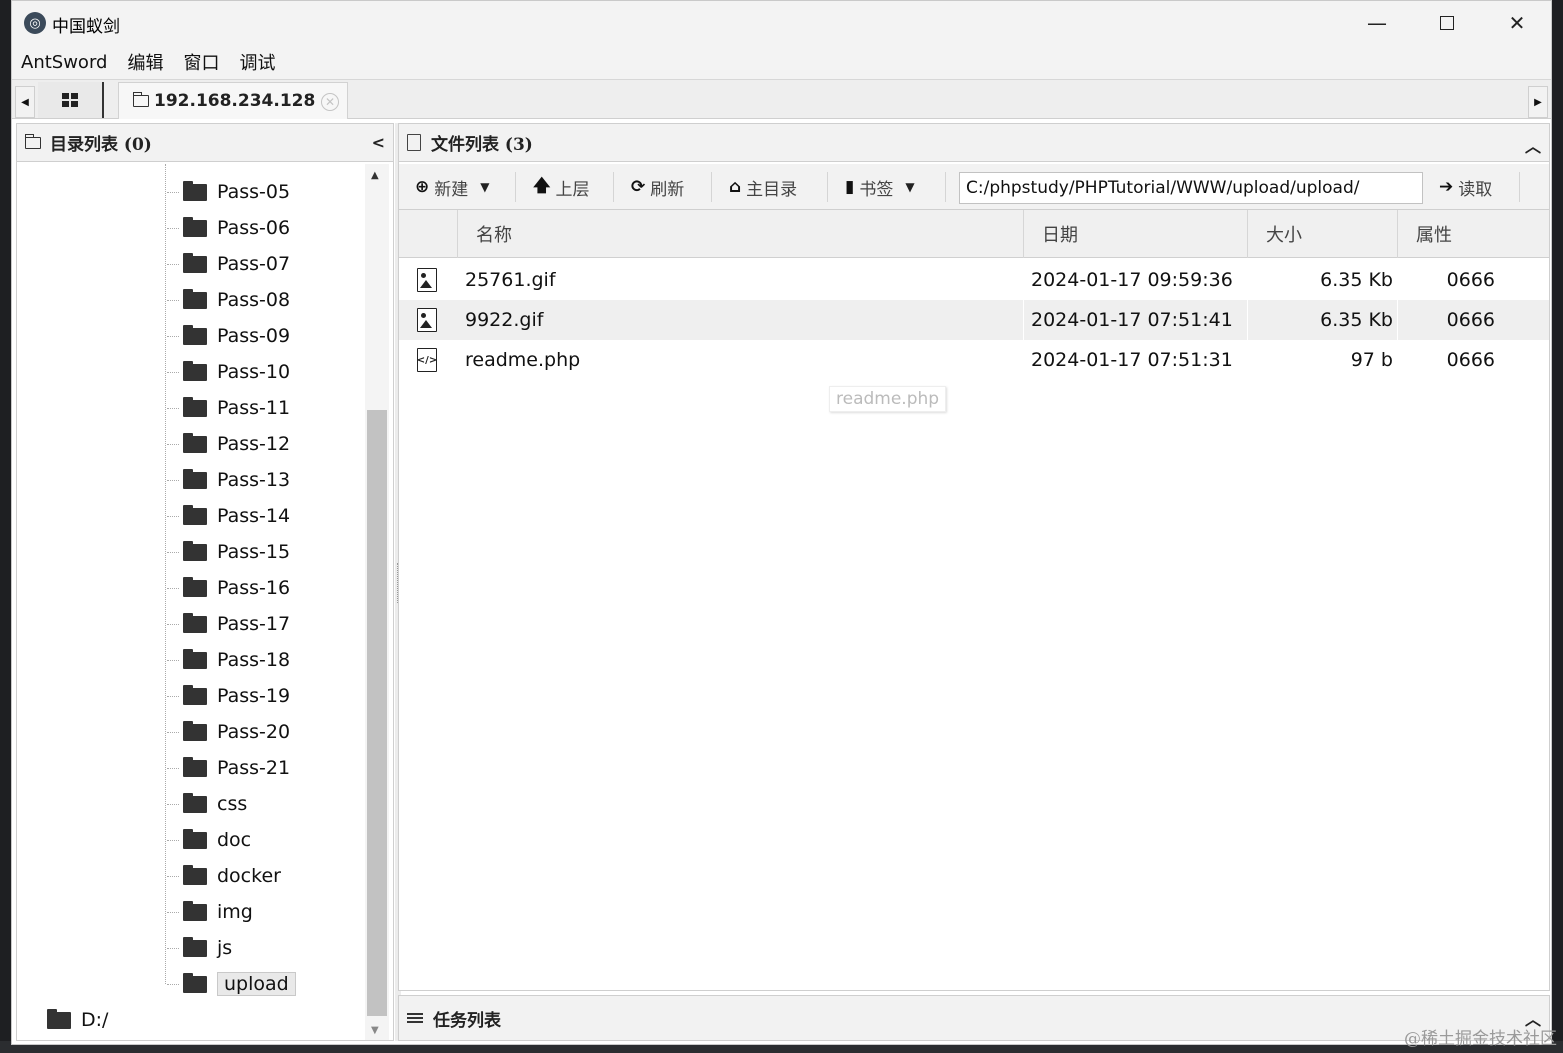  Describe the element at coordinates (523, 360) in the screenshot. I see `file-name: readme.php` at that location.